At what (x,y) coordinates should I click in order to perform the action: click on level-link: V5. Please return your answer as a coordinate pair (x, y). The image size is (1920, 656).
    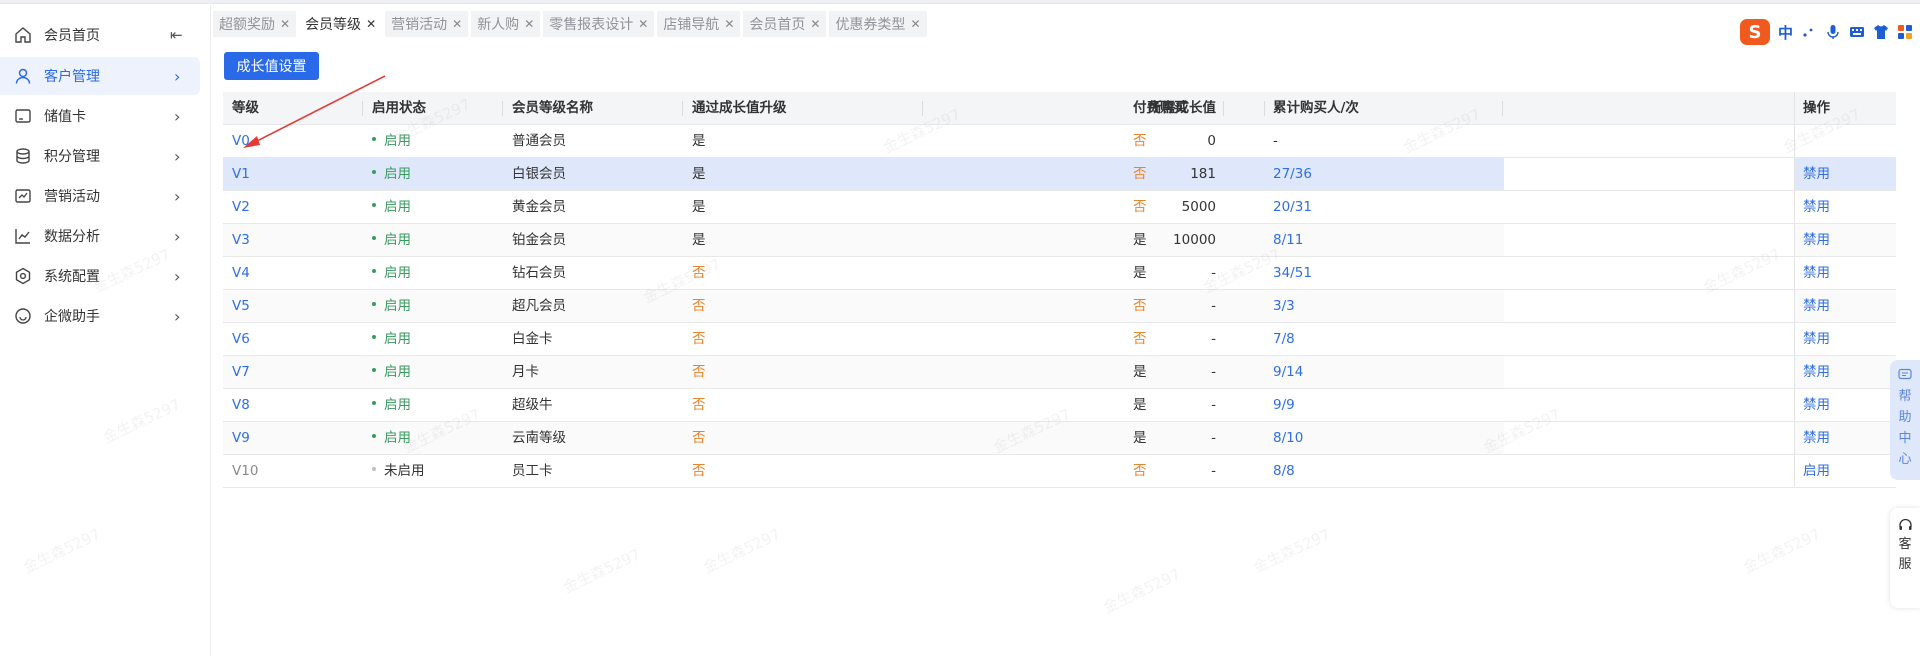
    Looking at the image, I should click on (241, 306).